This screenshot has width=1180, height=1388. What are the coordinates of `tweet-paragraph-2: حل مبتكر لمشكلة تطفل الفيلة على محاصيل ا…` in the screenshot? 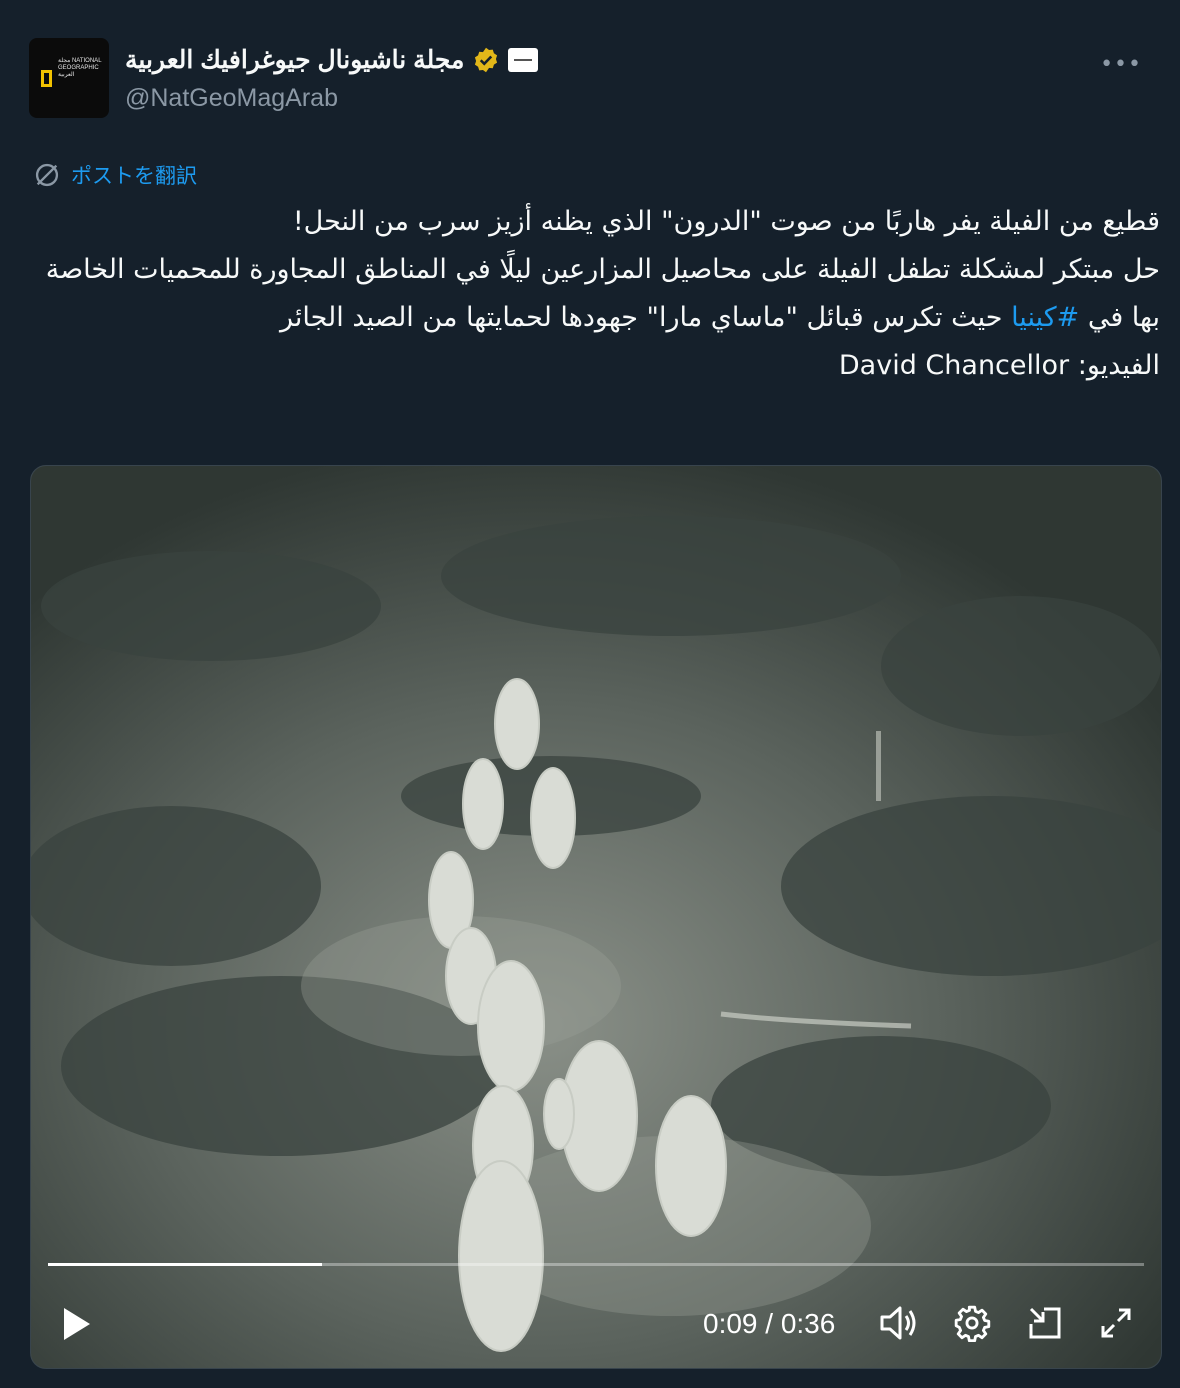 It's located at (595, 294).